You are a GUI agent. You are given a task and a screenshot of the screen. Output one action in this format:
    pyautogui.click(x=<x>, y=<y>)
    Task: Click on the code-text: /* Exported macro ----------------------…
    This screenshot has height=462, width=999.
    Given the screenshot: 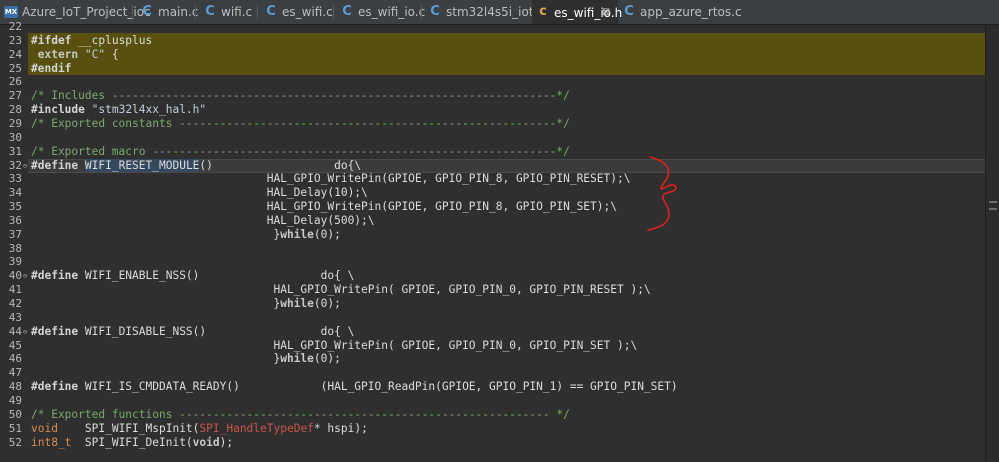 What is the action you would take?
    pyautogui.click(x=300, y=152)
    